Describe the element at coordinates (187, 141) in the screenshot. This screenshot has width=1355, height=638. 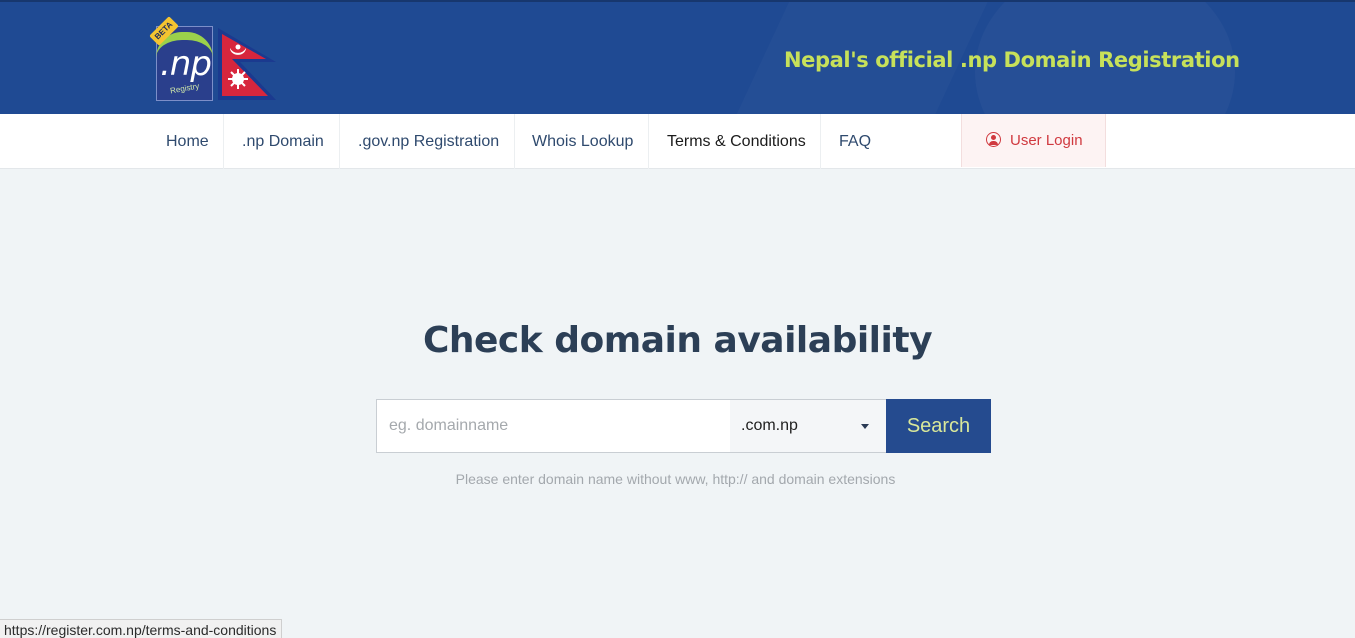
I see `nav-item-home: Home` at that location.